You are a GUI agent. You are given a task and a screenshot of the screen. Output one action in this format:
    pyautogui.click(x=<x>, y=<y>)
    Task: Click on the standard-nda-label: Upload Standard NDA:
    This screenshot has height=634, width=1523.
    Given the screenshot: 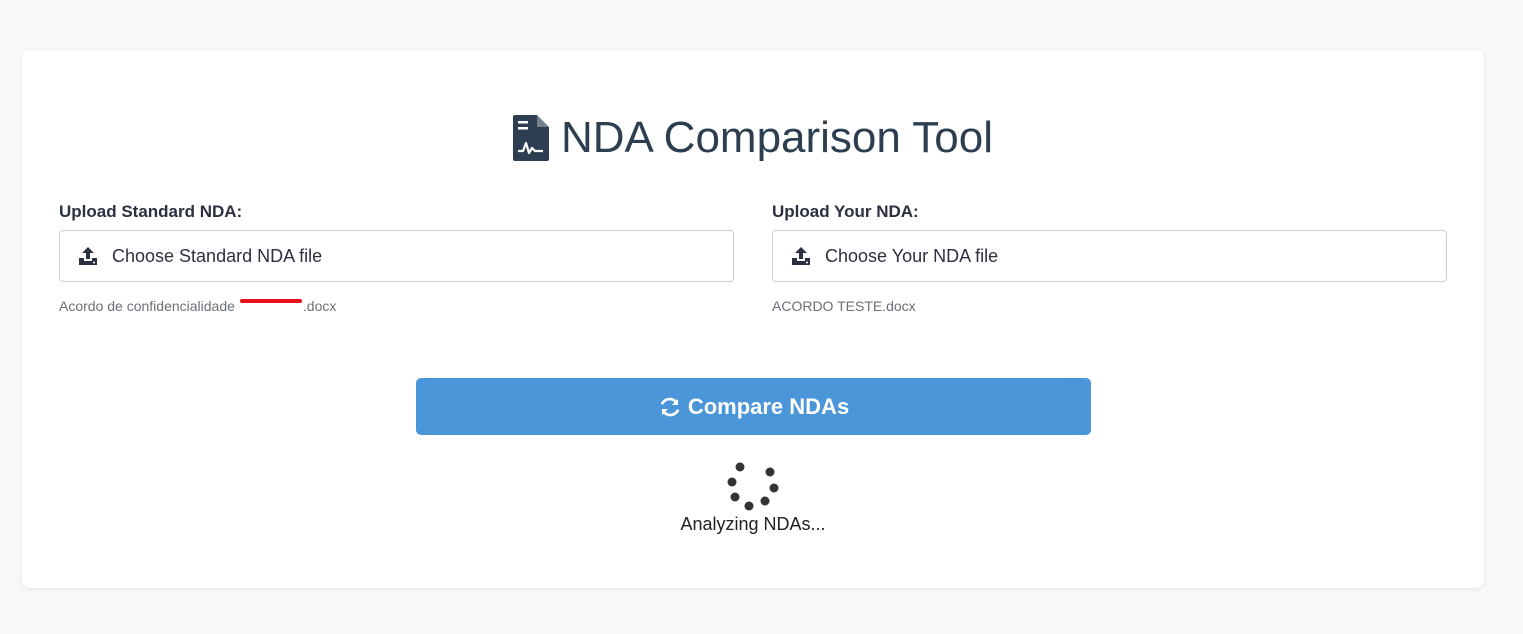 What is the action you would take?
    pyautogui.click(x=151, y=211)
    